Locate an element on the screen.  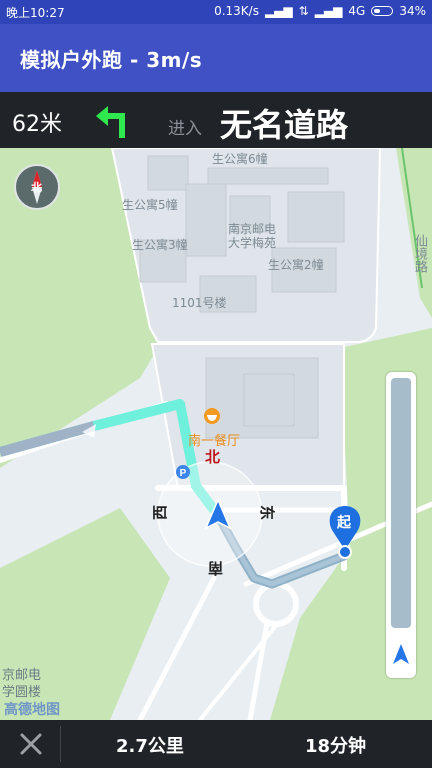
close-icon is located at coordinates (31, 744).